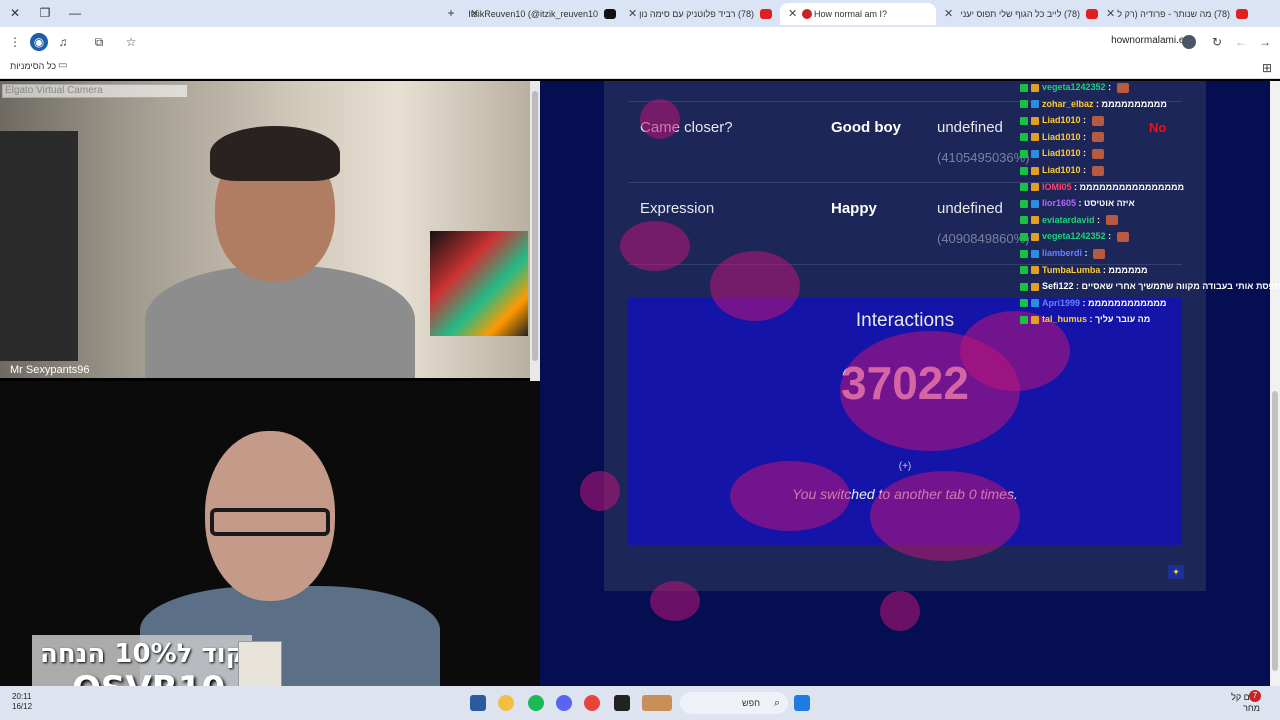 The width and height of the screenshot is (1280, 720). Describe the element at coordinates (1068, 104) in the screenshot. I see `chat-username: zohar_elbaz` at that location.